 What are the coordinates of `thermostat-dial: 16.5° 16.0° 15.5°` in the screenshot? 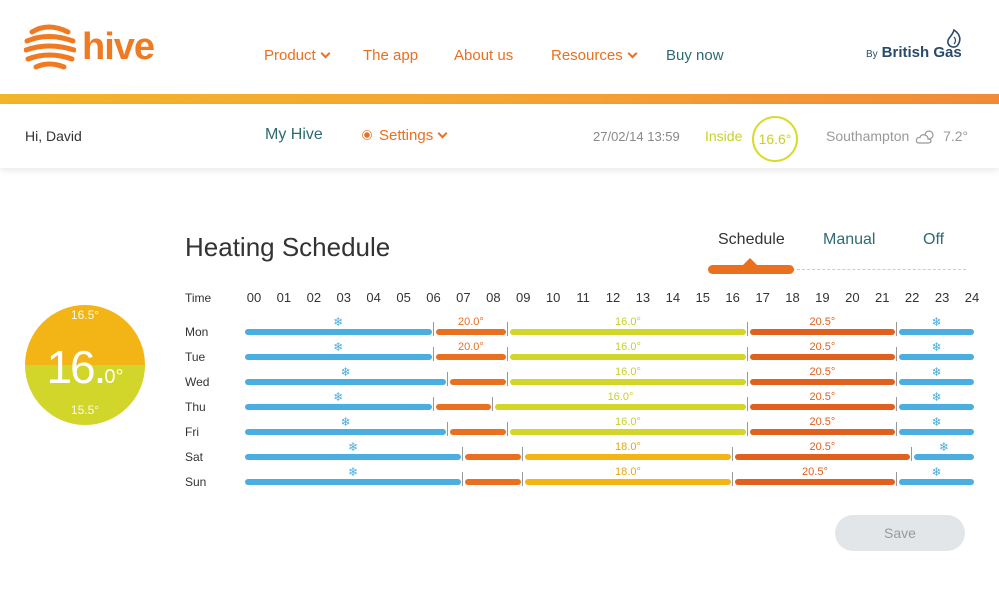 It's located at (85, 365).